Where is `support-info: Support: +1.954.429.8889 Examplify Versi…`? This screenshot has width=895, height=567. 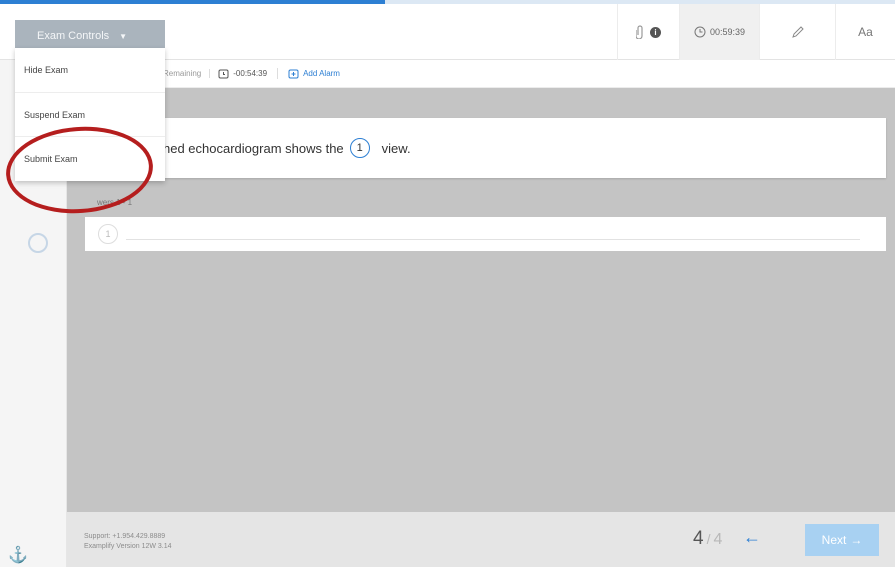 support-info: Support: +1.954.429.8889 Examplify Versi… is located at coordinates (128, 542).